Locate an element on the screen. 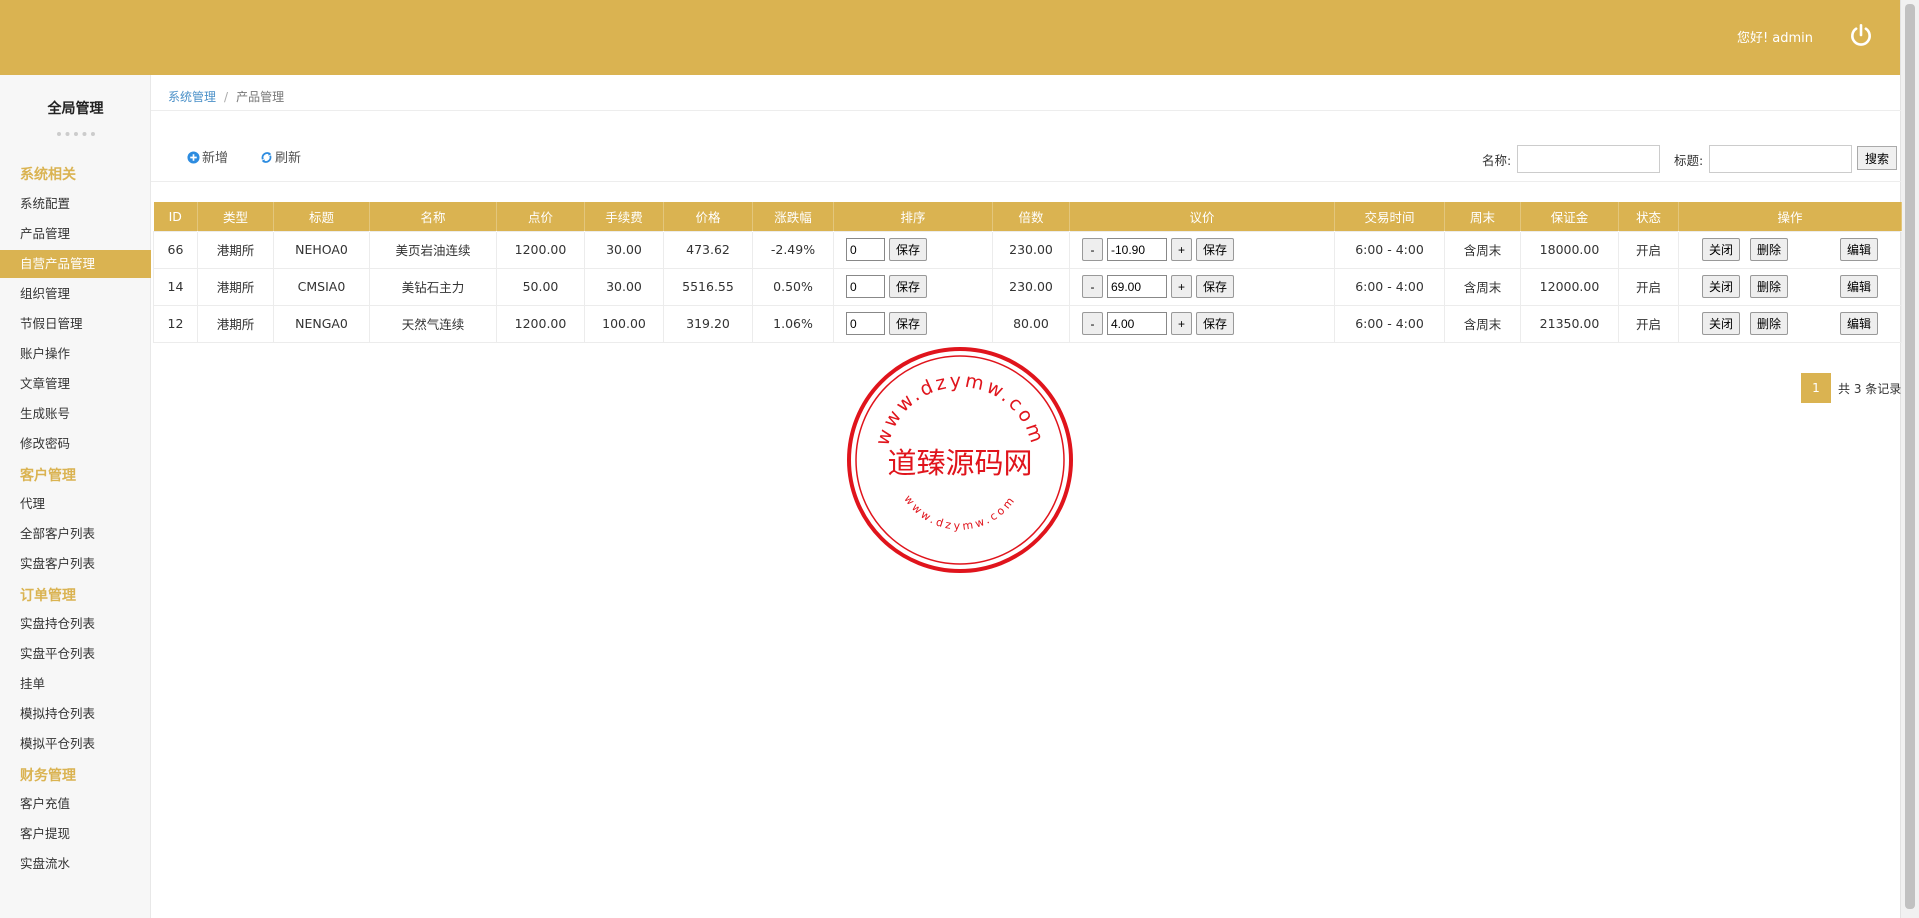 This screenshot has width=1919, height=918. add-button-label: 新增 is located at coordinates (215, 158).